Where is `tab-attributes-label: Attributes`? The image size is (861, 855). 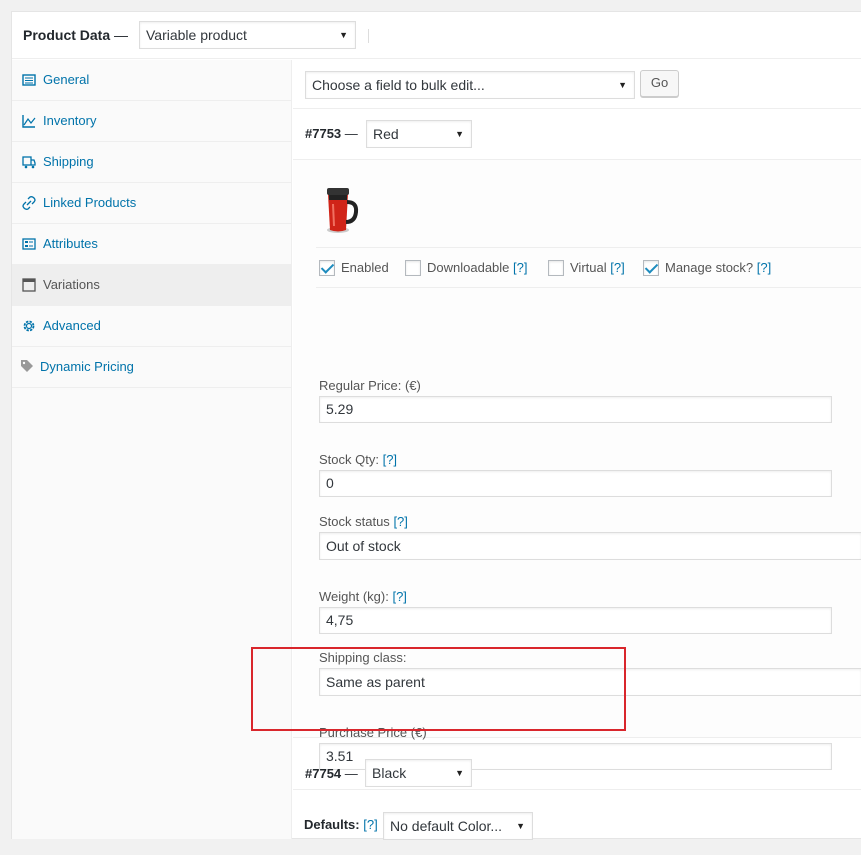
tab-attributes-label: Attributes is located at coordinates (70, 243).